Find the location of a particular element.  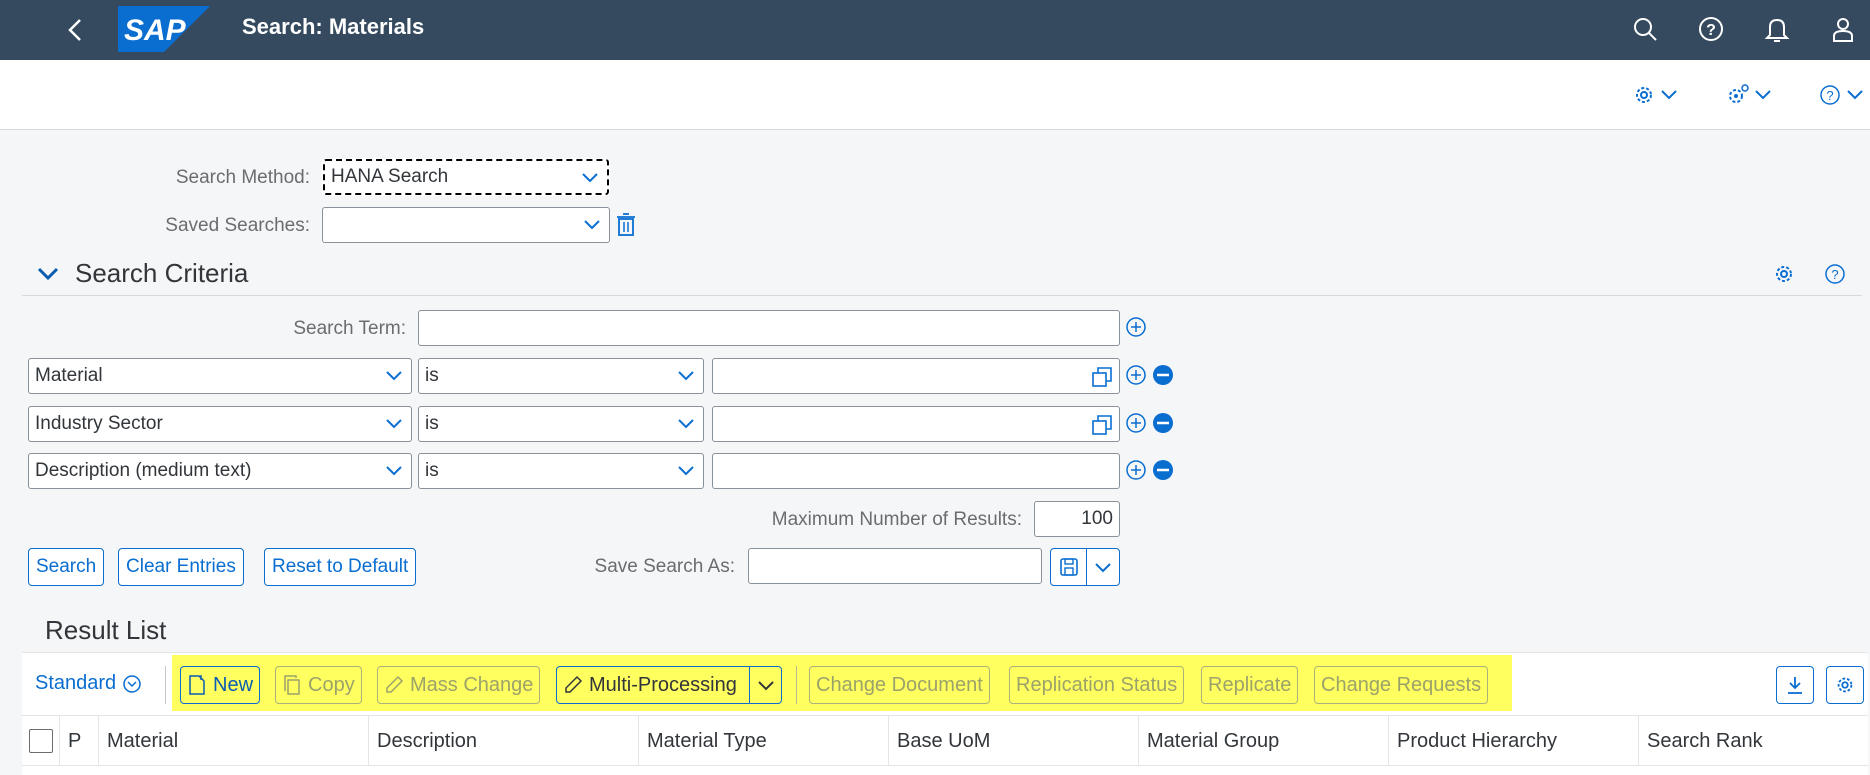

search-icon is located at coordinates (1645, 29).